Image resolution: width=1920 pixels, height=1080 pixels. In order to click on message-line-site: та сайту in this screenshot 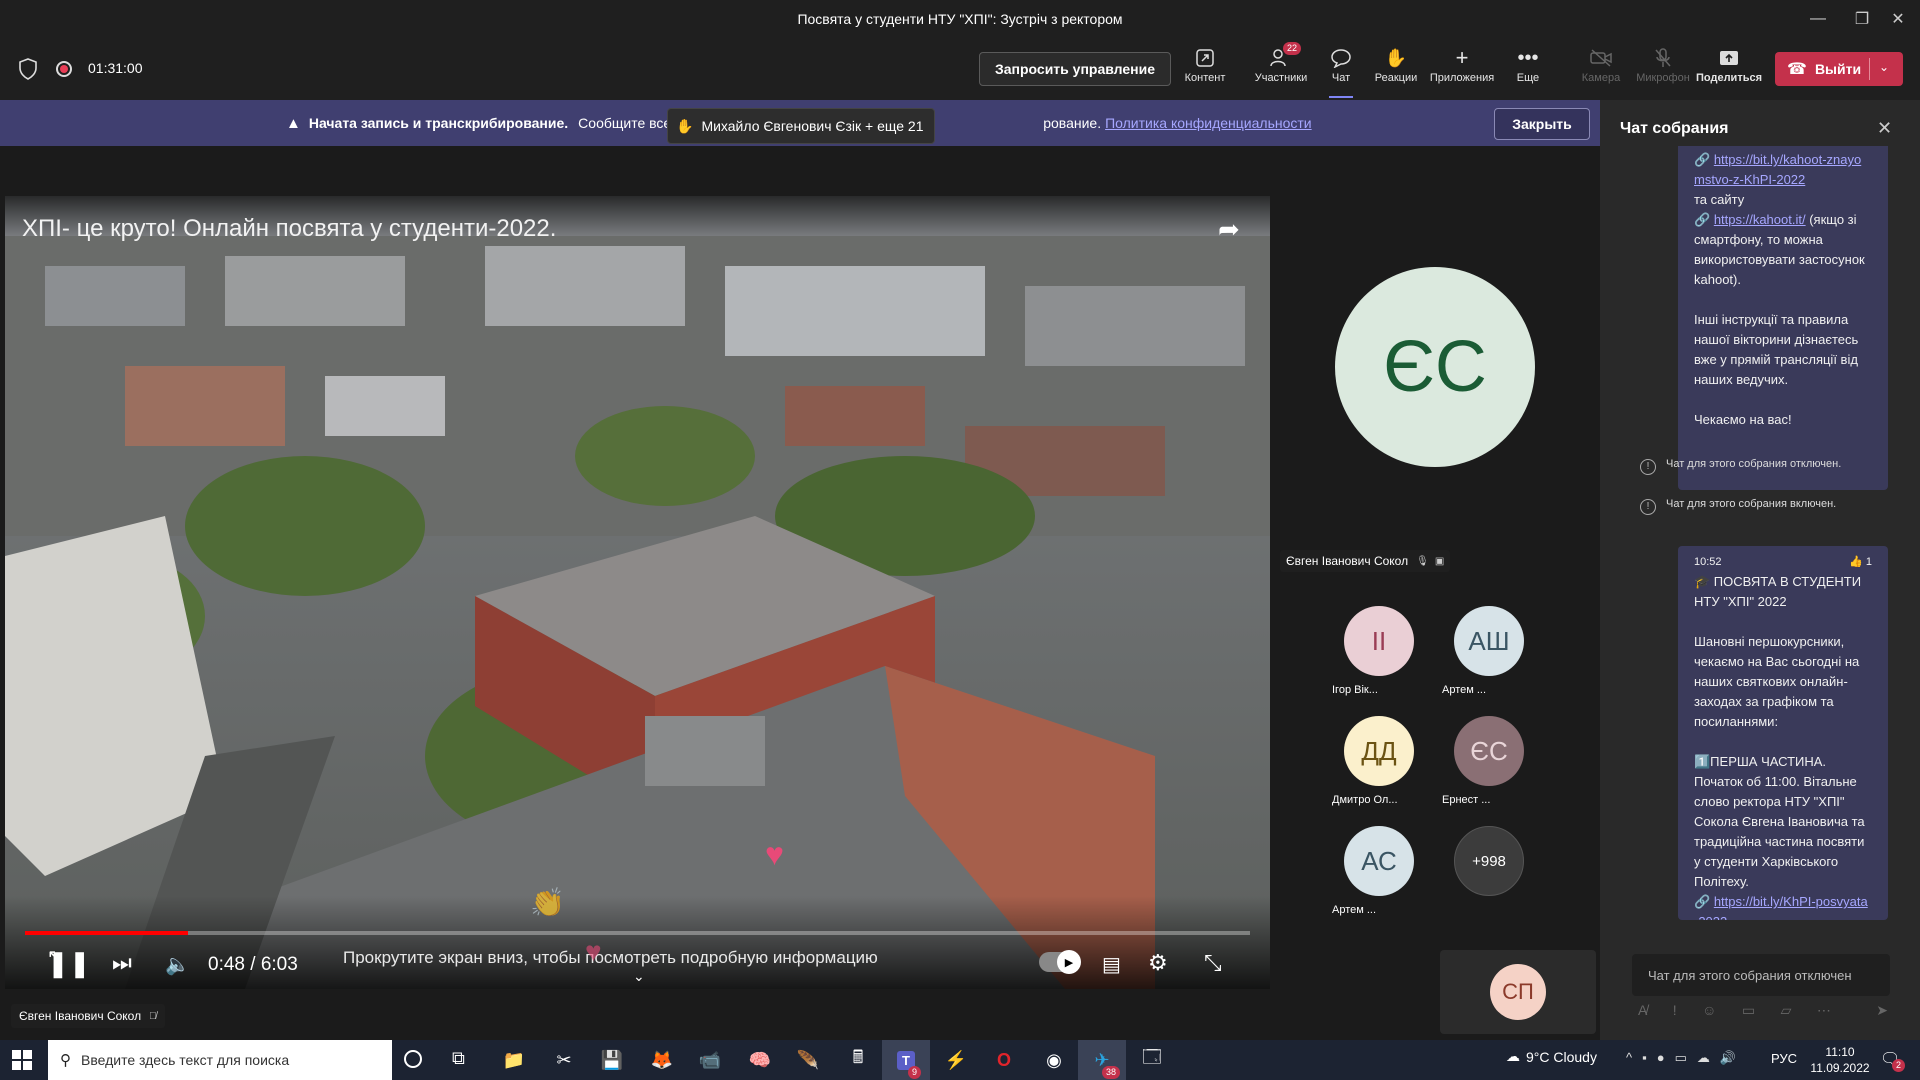, I will do `click(1719, 199)`.